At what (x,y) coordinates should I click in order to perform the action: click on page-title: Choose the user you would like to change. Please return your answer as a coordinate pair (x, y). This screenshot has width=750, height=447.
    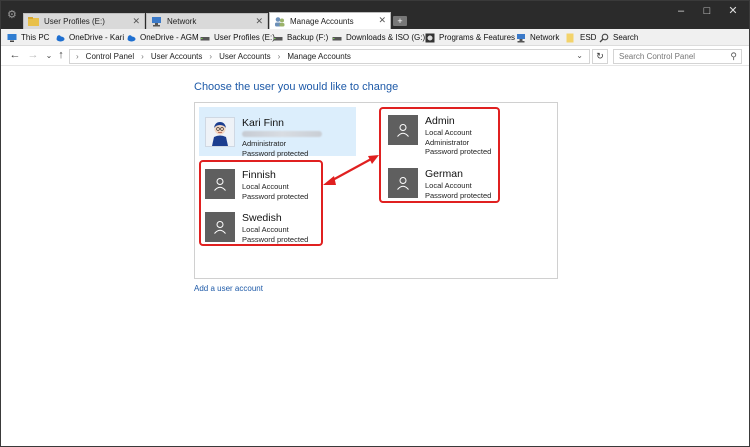
    Looking at the image, I should click on (296, 87).